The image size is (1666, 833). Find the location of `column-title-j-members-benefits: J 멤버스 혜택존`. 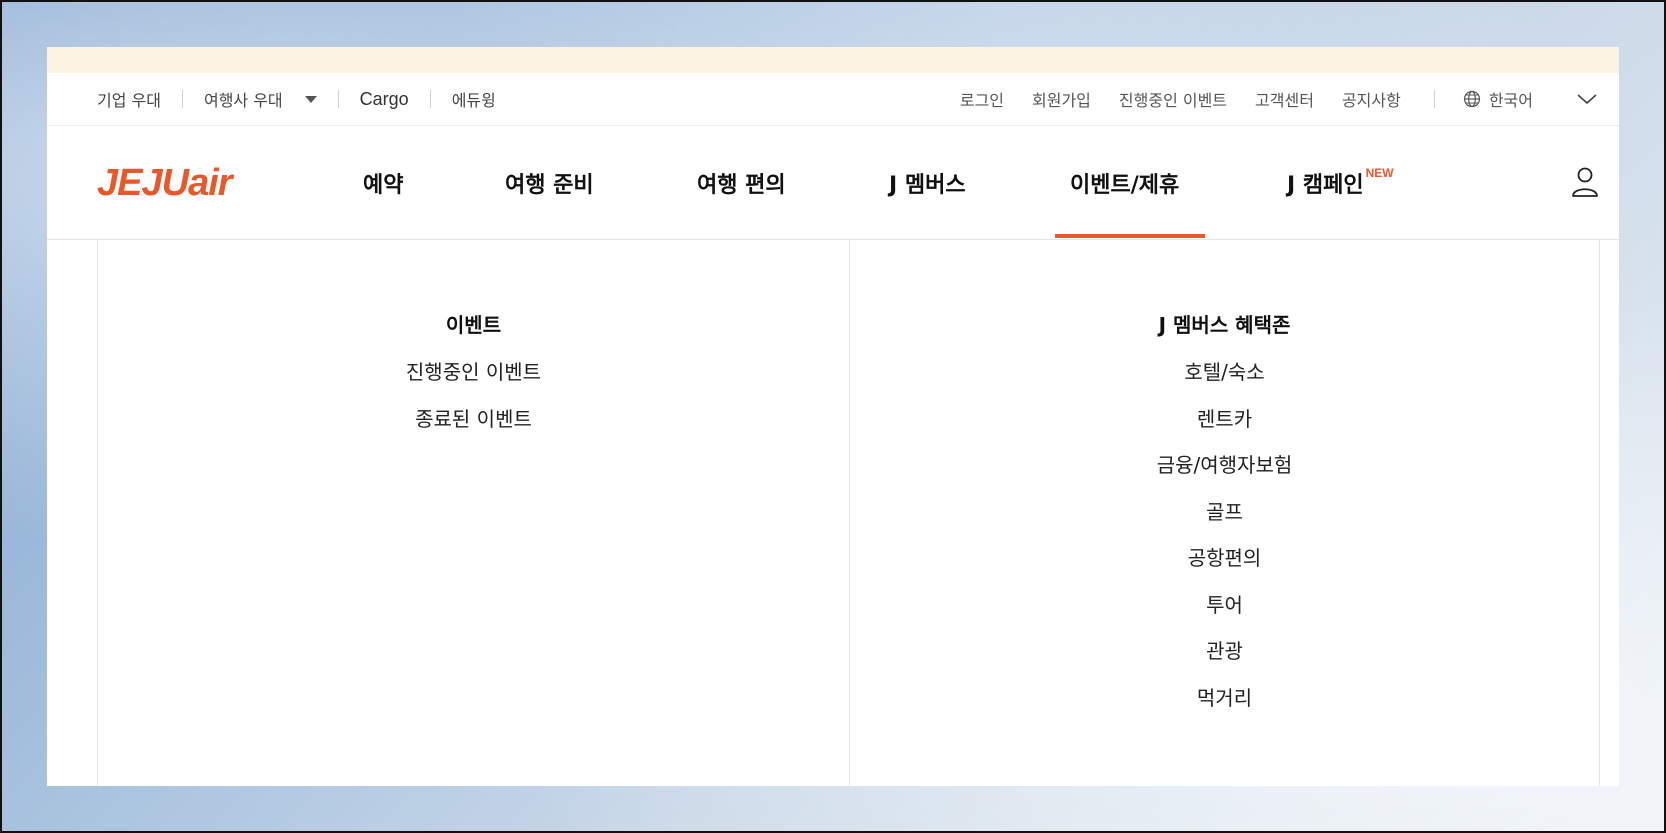

column-title-j-members-benefits: J 멤버스 혜택존 is located at coordinates (1224, 325).